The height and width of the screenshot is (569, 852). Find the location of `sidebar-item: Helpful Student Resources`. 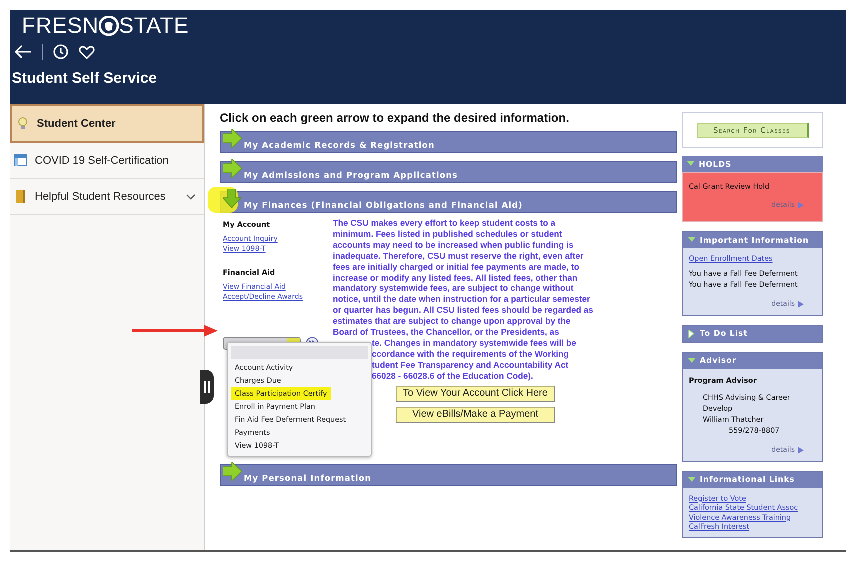

sidebar-item: Helpful Student Resources is located at coordinates (107, 197).